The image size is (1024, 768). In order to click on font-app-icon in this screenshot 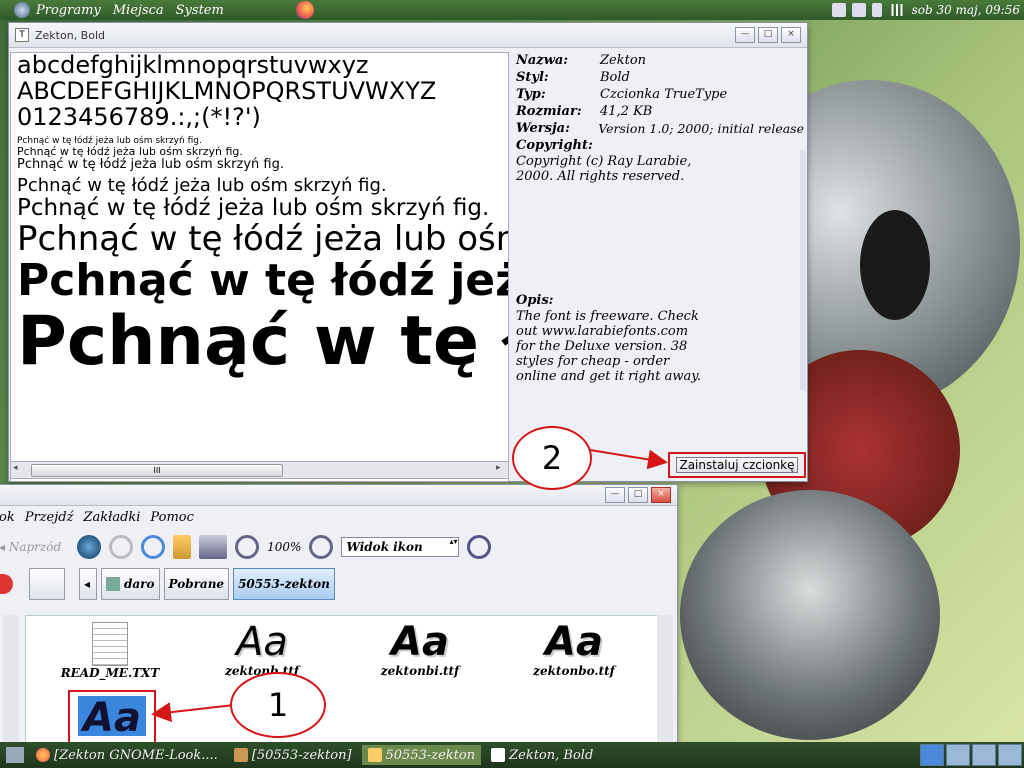, I will do `click(498, 755)`.